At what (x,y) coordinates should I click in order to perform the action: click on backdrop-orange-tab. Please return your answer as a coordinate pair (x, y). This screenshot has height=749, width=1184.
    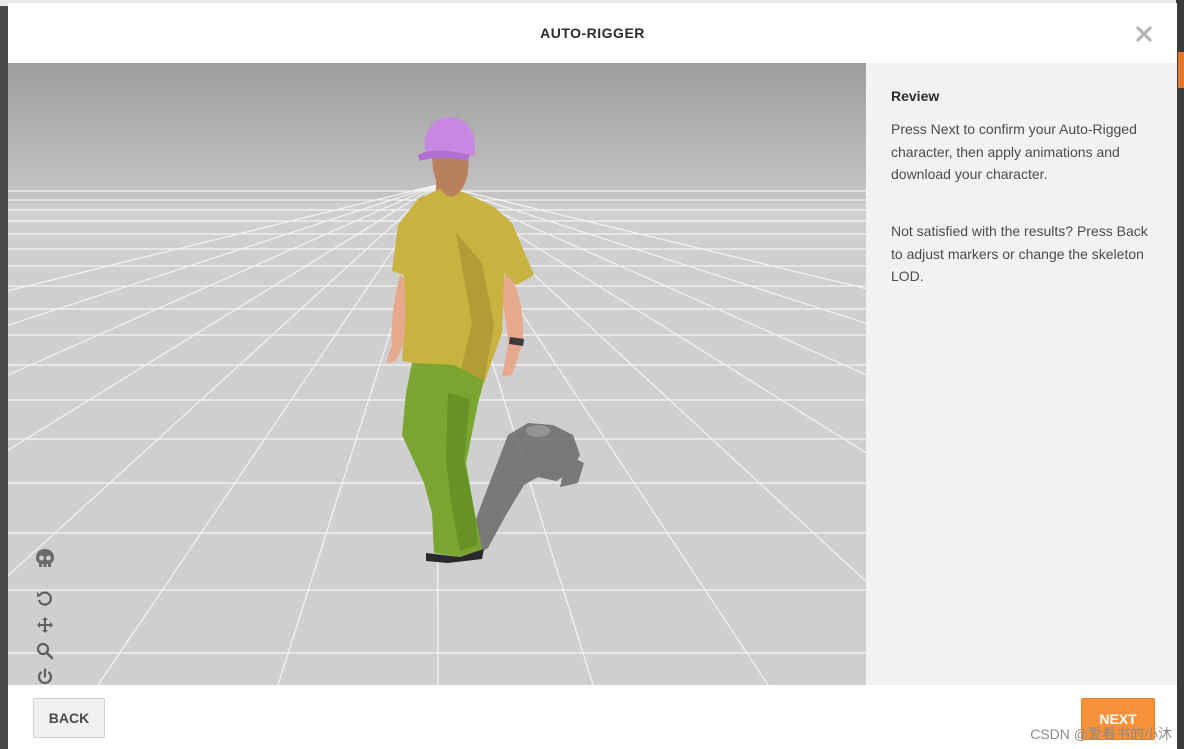
    Looking at the image, I should click on (1181, 70).